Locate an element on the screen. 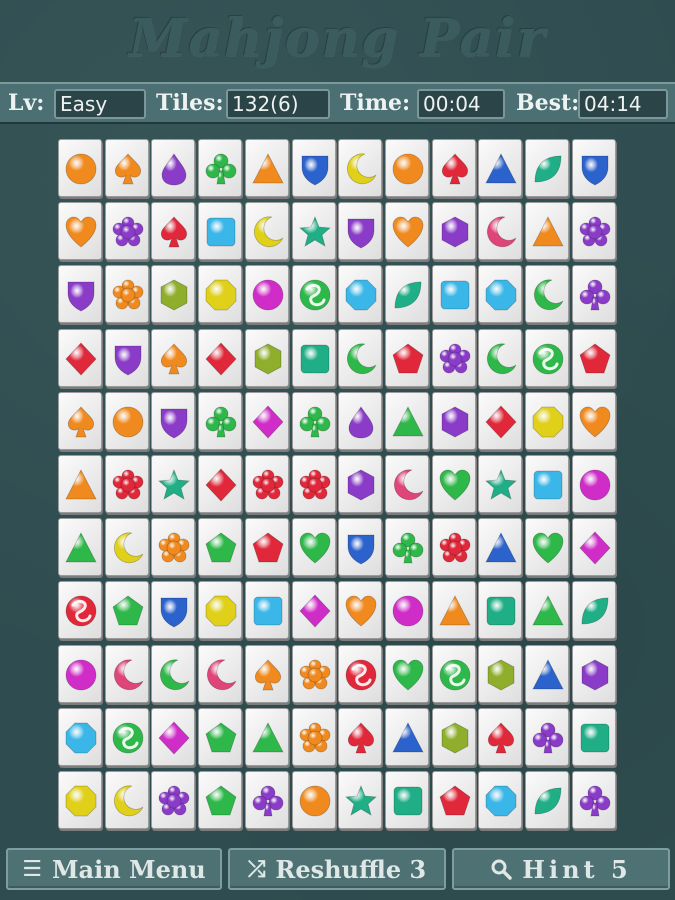 The image size is (675, 900). reshuffle-button: ⤮ Reshuffle 3 is located at coordinates (337, 869).